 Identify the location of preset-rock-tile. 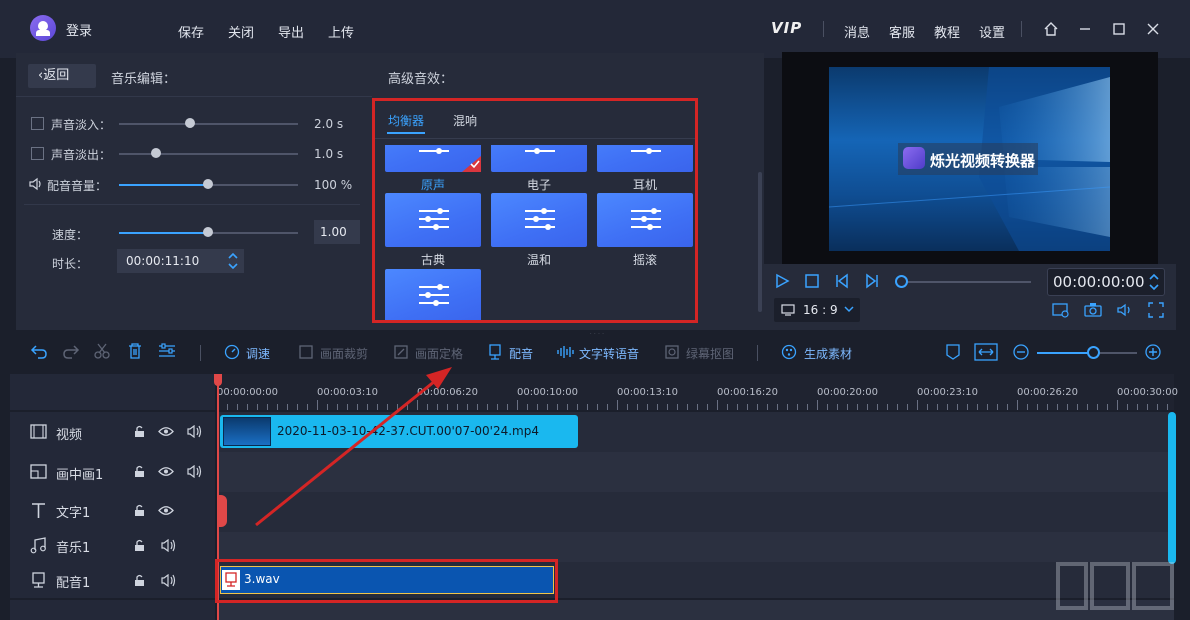
(645, 220).